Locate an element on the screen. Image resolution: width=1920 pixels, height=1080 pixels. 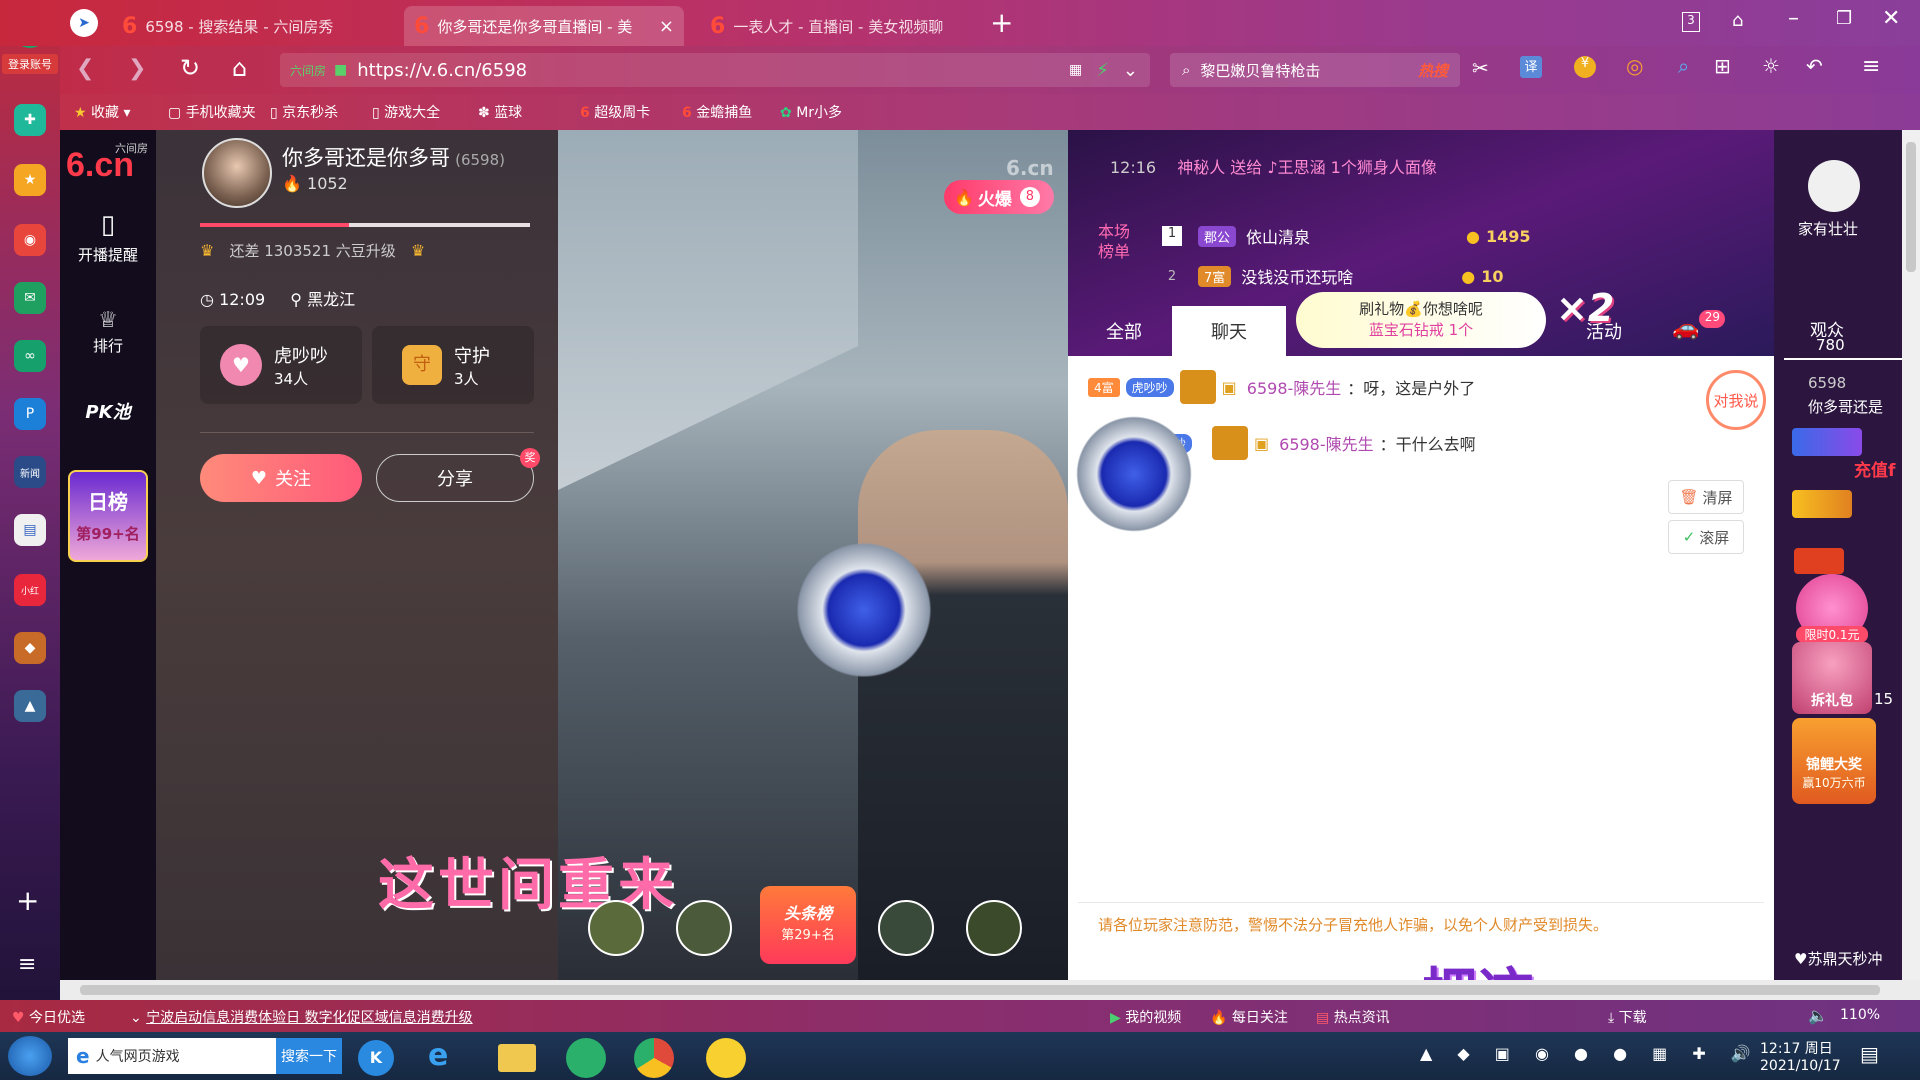
speaker-icon: 🔈 is located at coordinates (1818, 1015).